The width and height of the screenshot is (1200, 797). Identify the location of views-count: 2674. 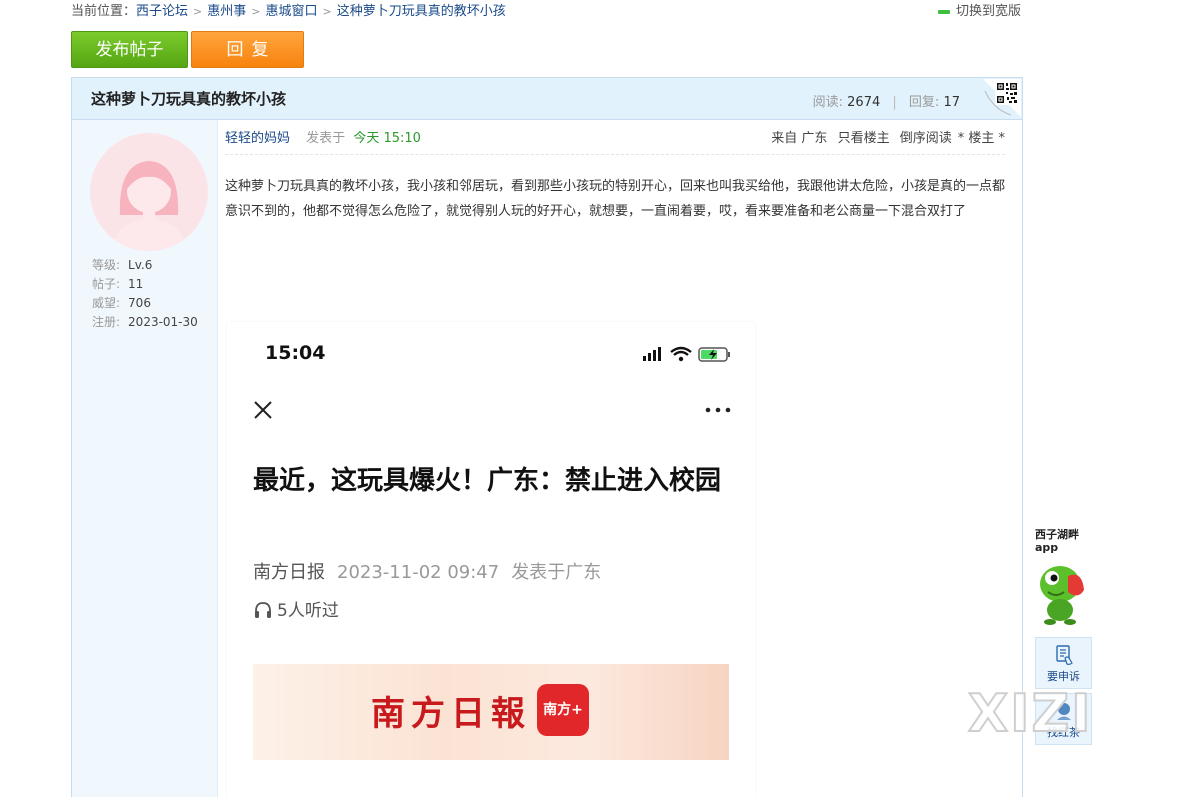
(864, 102).